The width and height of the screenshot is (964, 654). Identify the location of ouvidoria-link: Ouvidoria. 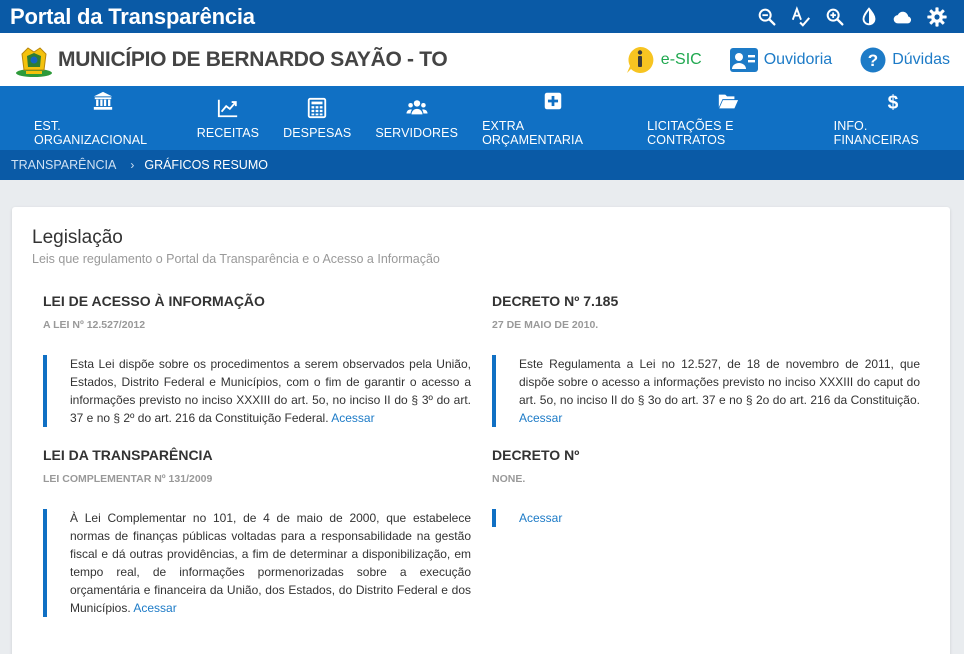
(781, 59).